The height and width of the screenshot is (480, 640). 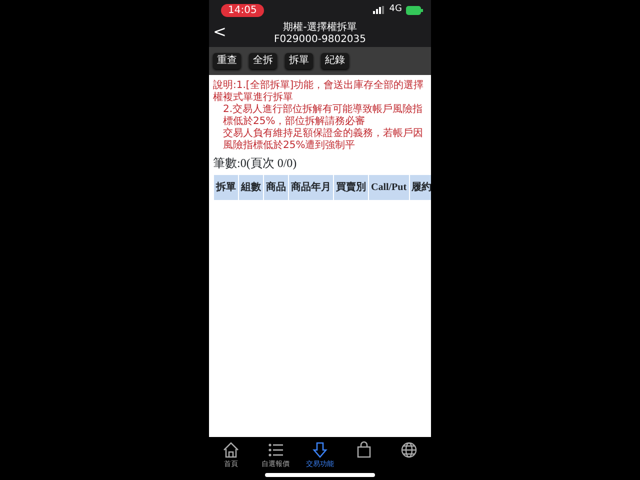 What do you see at coordinates (319, 92) in the screenshot?
I see `notice-text: 說明:1.[全部拆單]功能，會送出庫存全部的選擇權複式單進行拆單` at bounding box center [319, 92].